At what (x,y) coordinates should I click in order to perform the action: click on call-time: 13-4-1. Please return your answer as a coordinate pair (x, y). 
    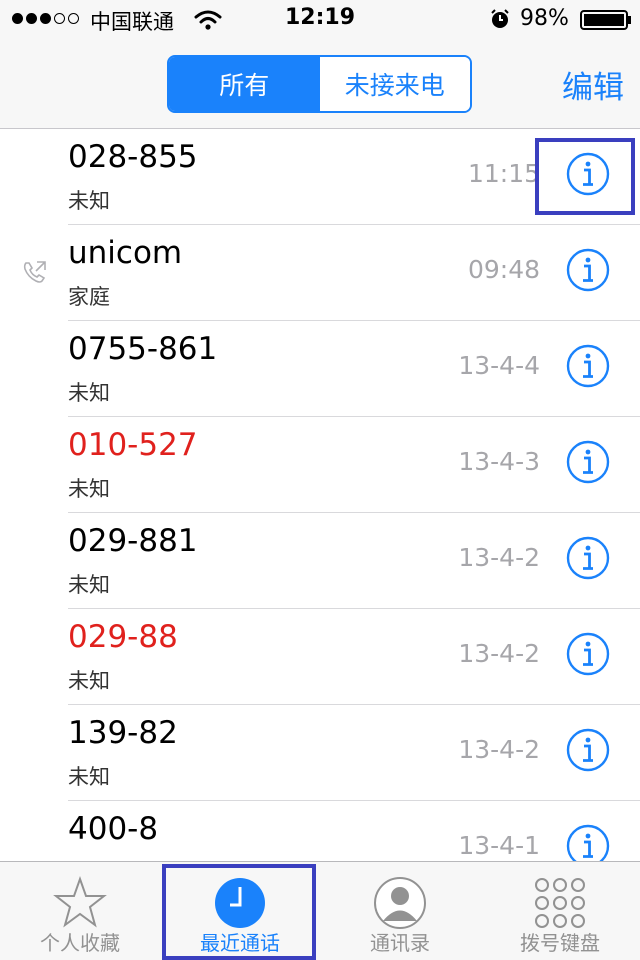
    Looking at the image, I should click on (499, 845).